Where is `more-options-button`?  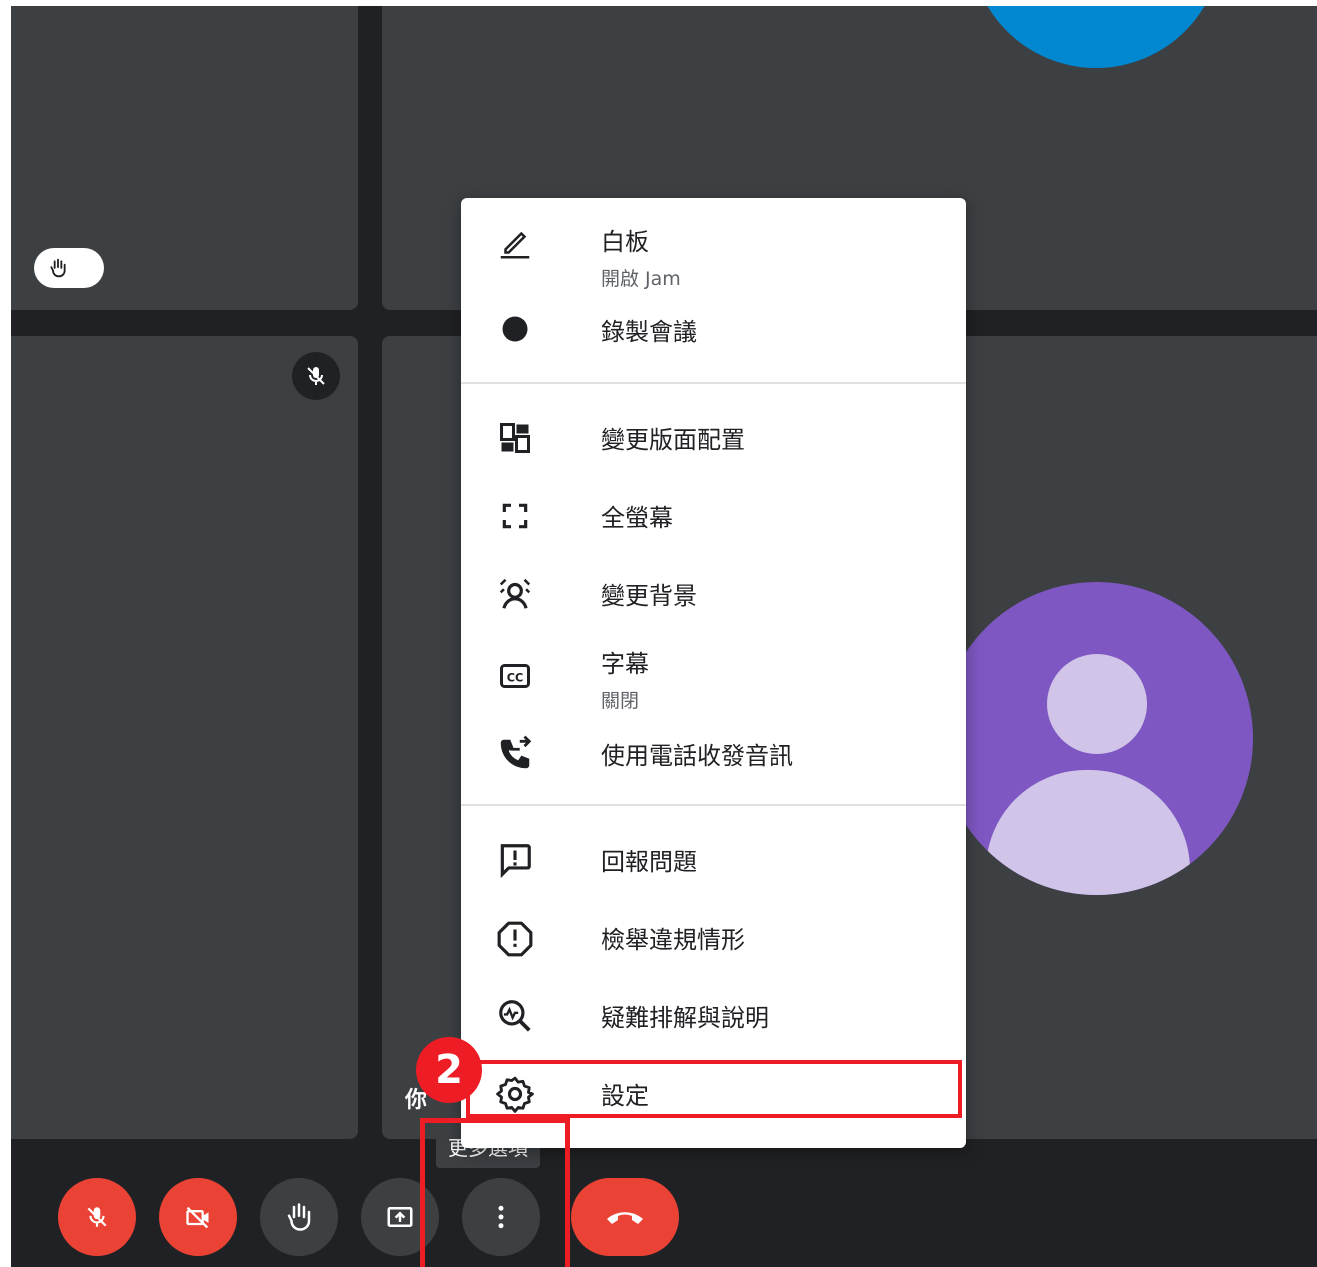 more-options-button is located at coordinates (501, 1217).